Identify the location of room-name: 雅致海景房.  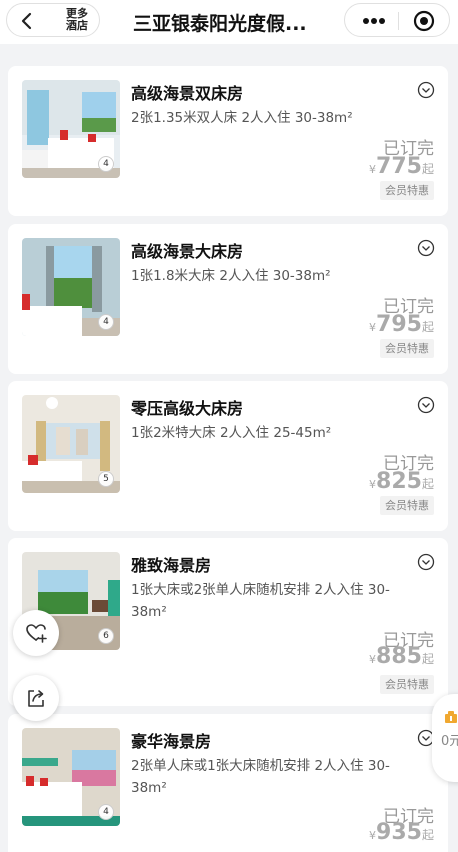
(171, 565).